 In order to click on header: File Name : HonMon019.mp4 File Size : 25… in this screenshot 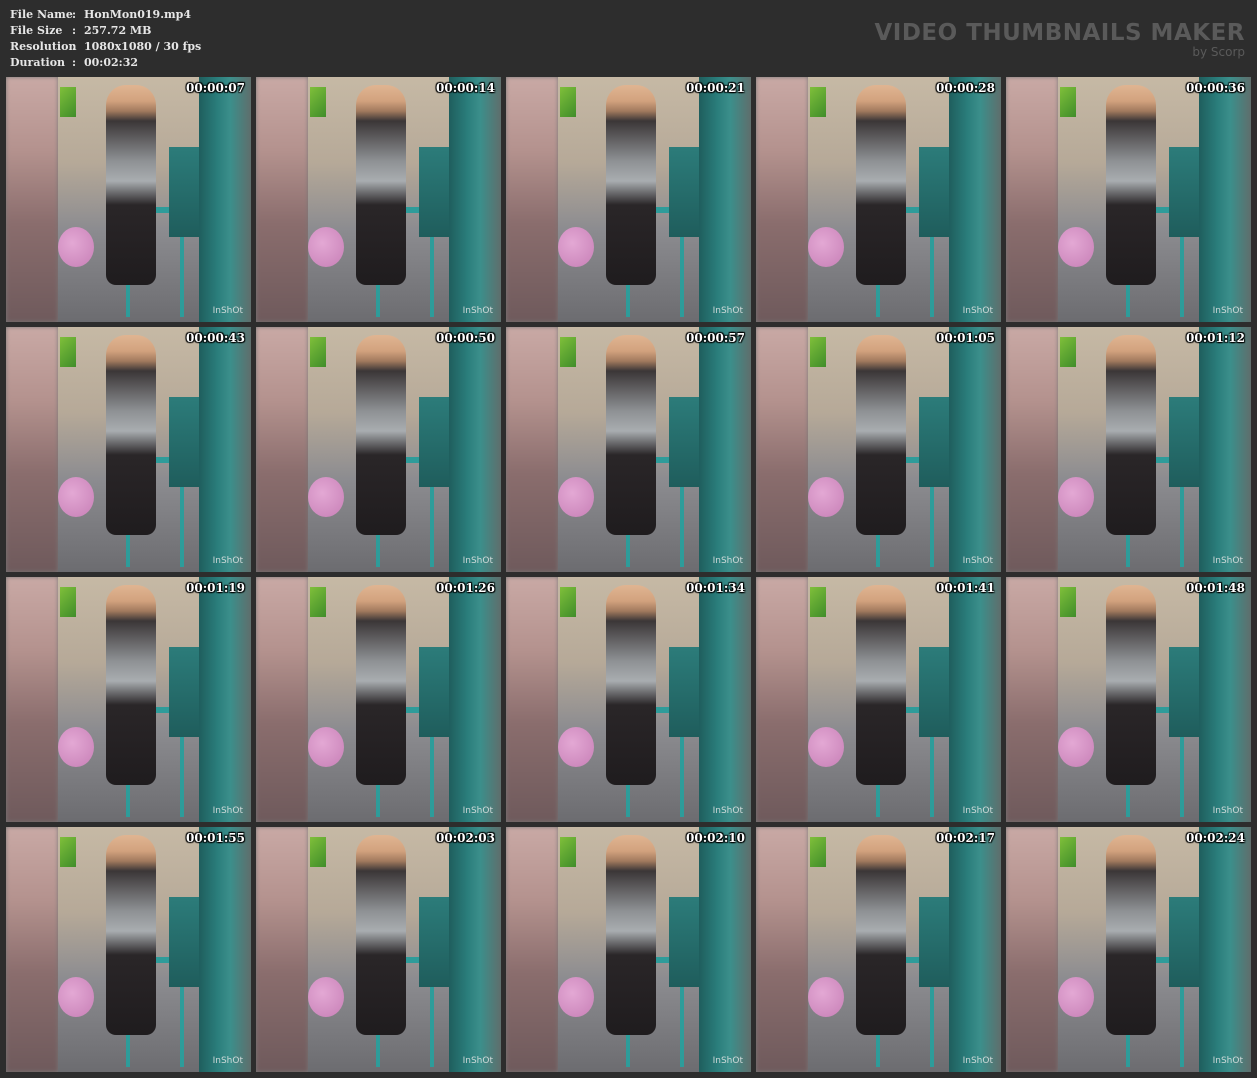, I will do `click(628, 38)`.